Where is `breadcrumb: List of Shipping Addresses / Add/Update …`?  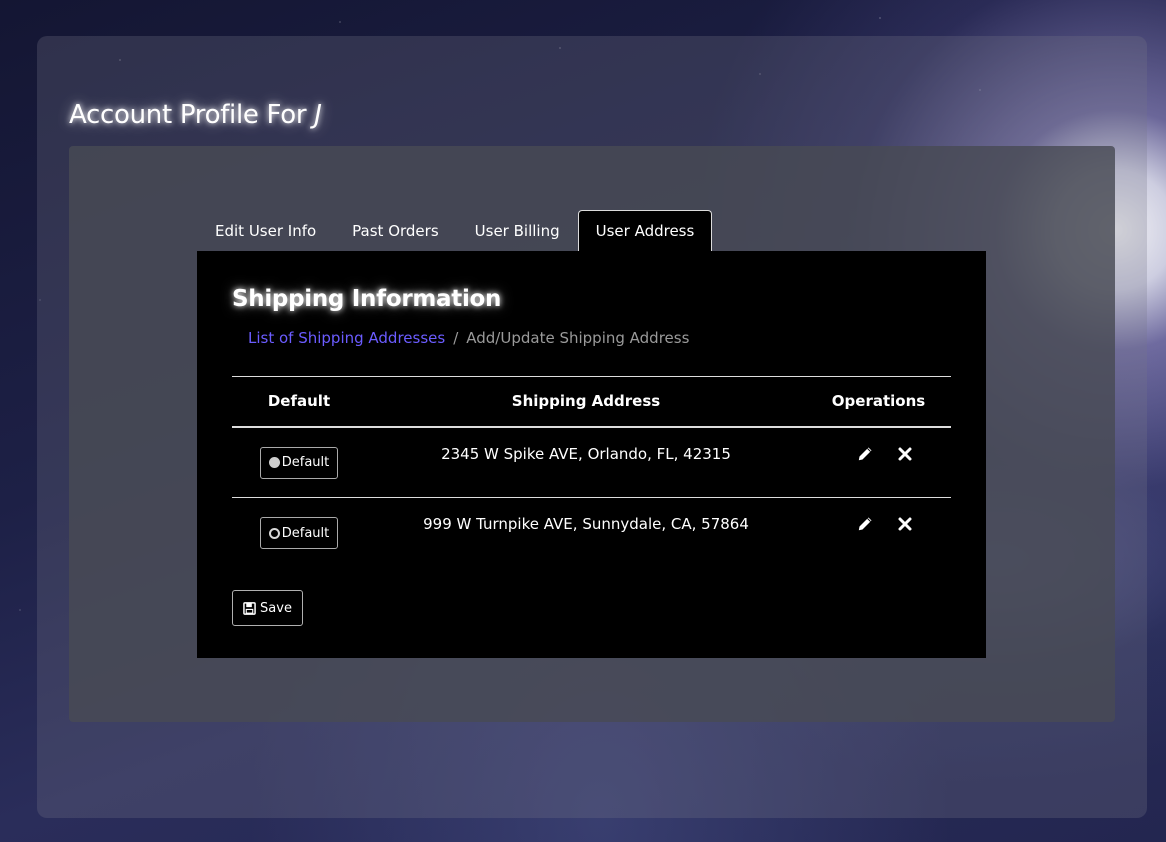 breadcrumb: List of Shipping Addresses / Add/Update … is located at coordinates (468, 338).